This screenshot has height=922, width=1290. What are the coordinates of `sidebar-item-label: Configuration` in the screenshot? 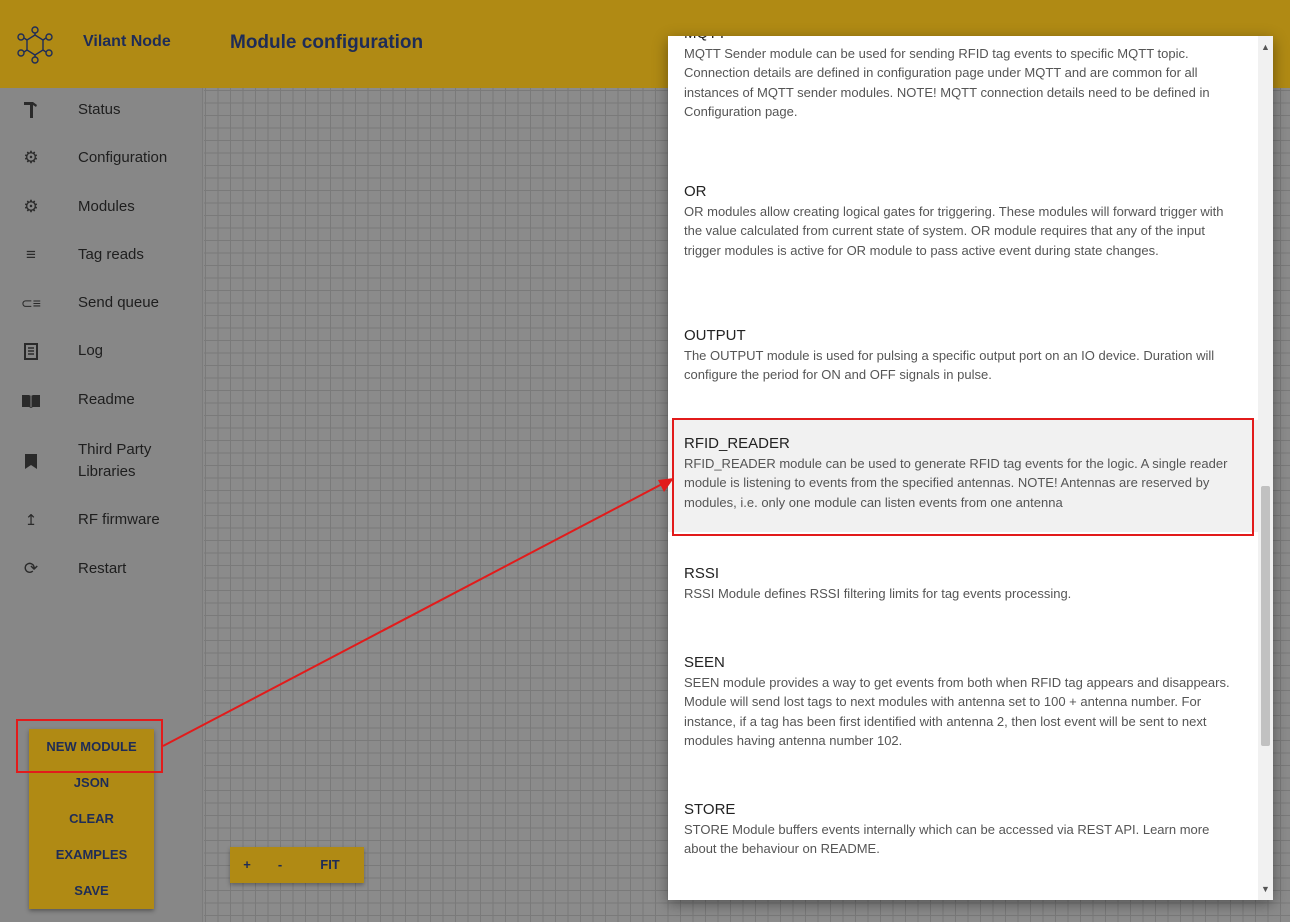 It's located at (123, 157).